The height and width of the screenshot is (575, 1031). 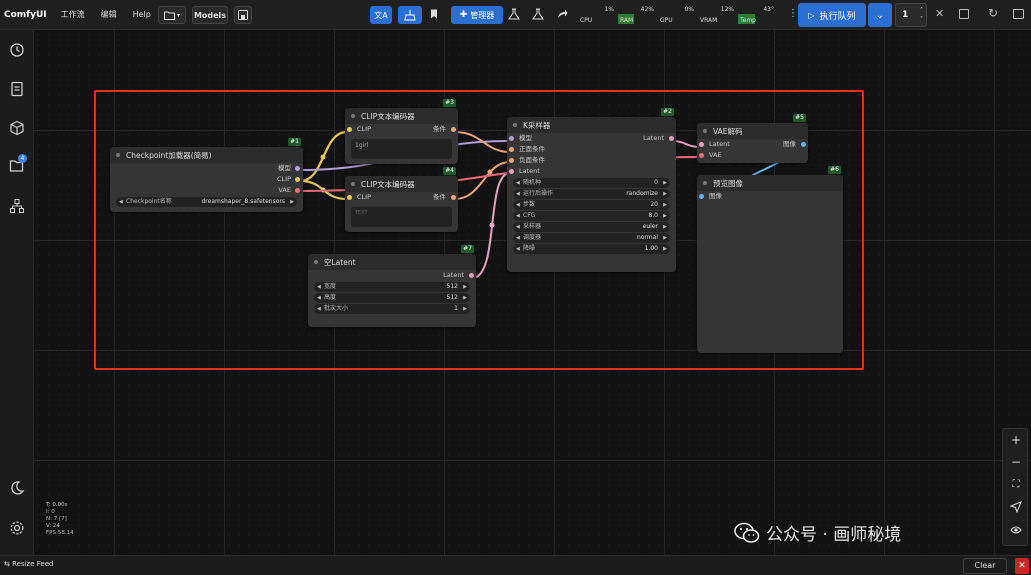 What do you see at coordinates (243, 15) in the screenshot?
I see `save-button` at bounding box center [243, 15].